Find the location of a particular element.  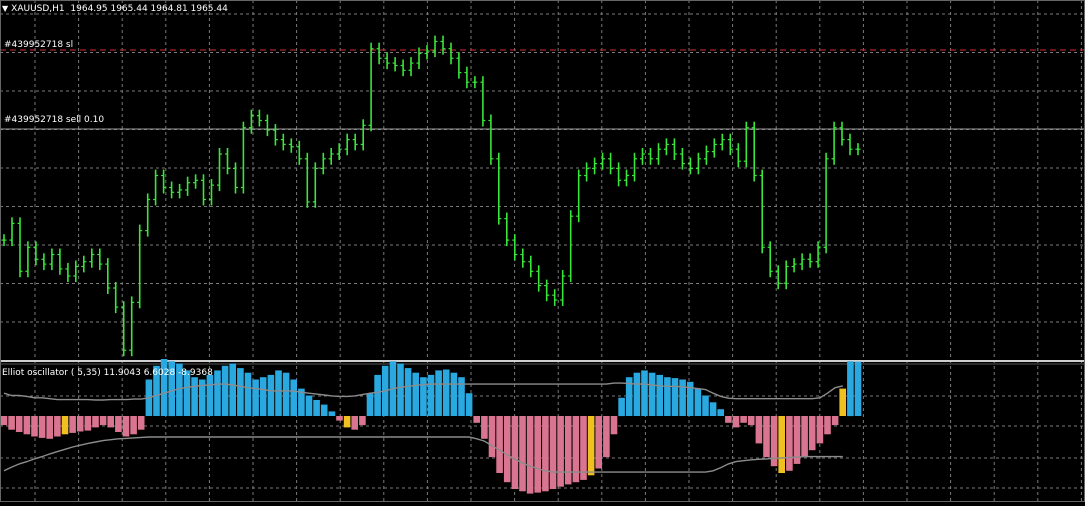

stop-loss-label: #439952718 sl is located at coordinates (39, 45).